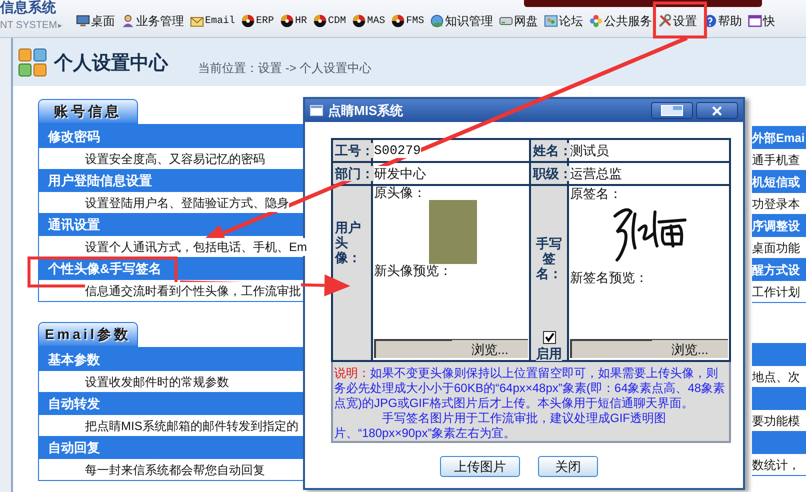 This screenshot has height=492, width=806. What do you see at coordinates (187, 203) in the screenshot?
I see `section-description: 设置登陆用户名、登陆验证方式、隐身` at bounding box center [187, 203].